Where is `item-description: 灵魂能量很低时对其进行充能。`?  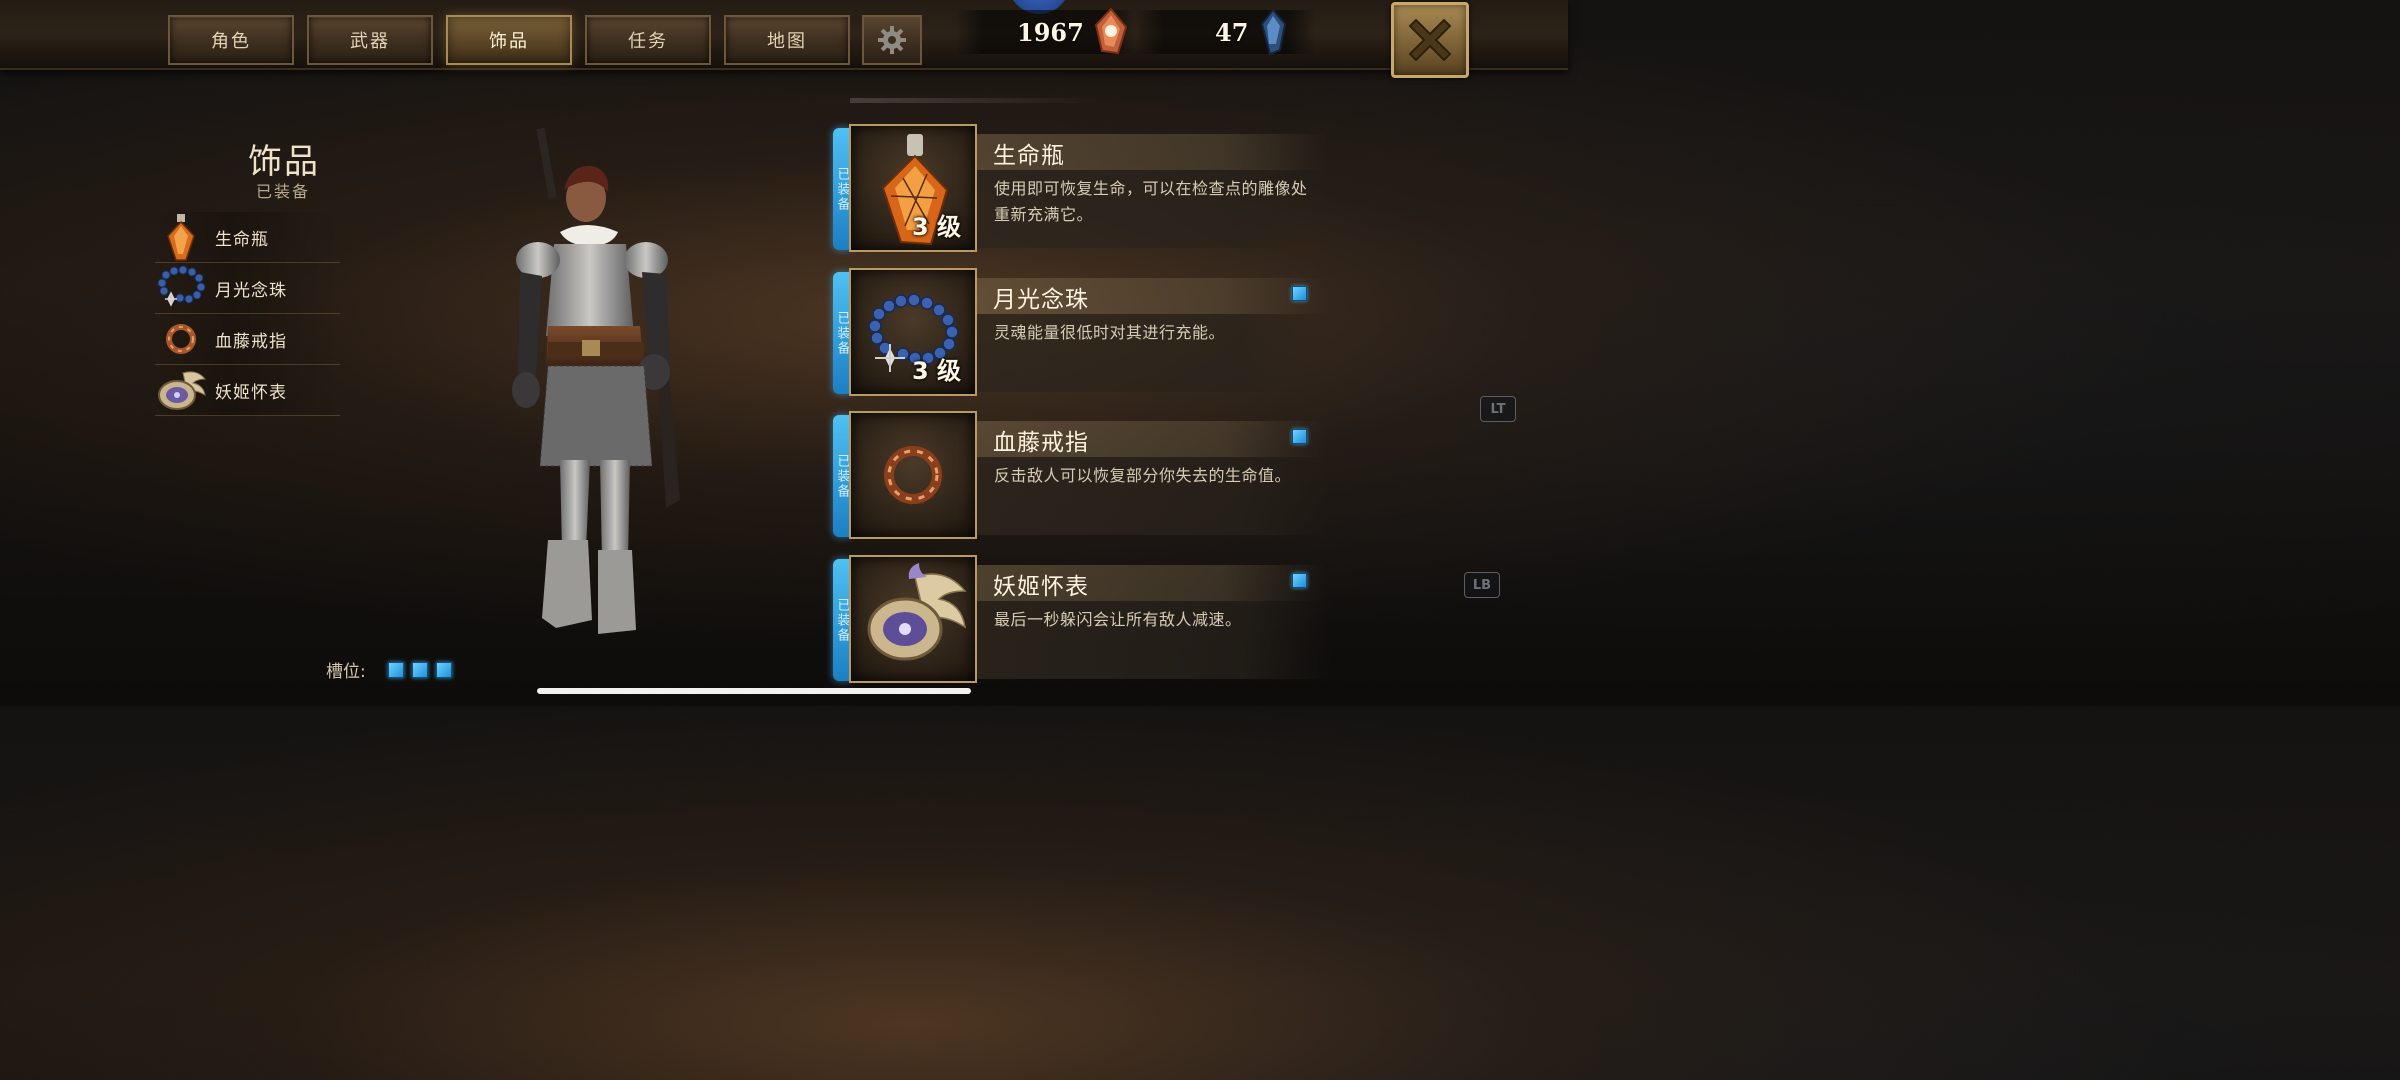 item-description: 灵魂能量很低时对其进行充能。 is located at coordinates (1110, 332).